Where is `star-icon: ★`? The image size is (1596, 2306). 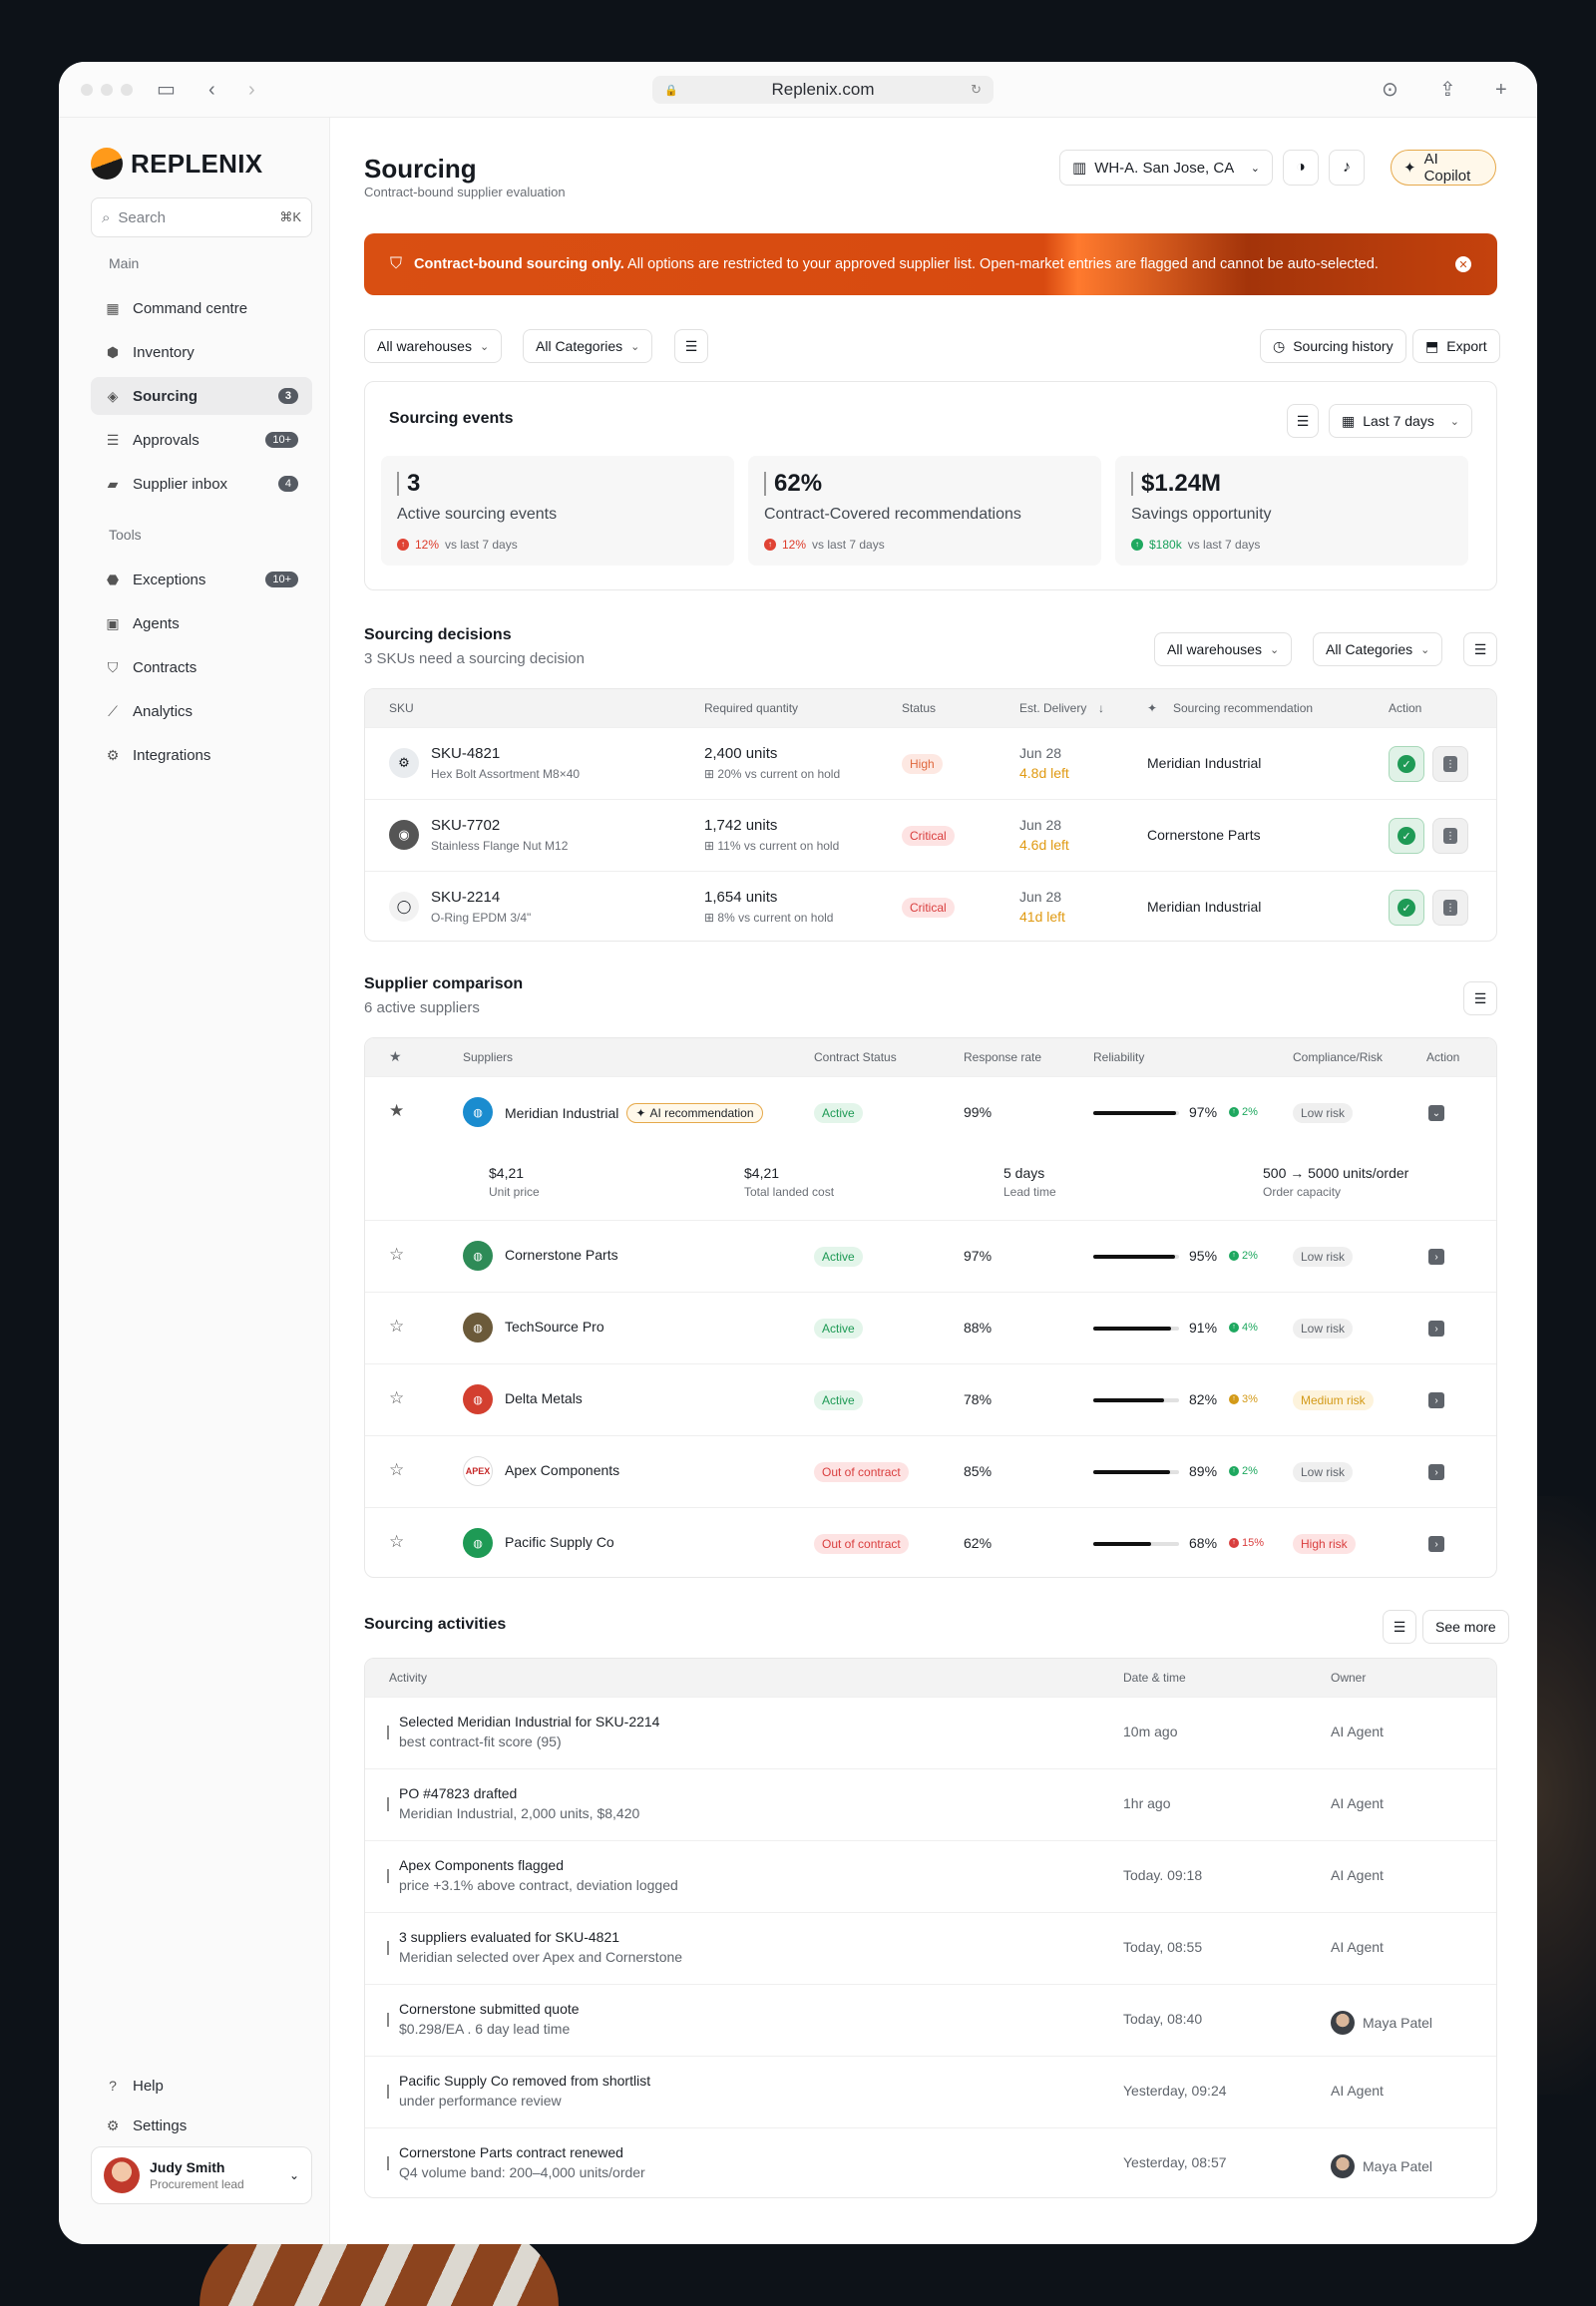 star-icon: ★ is located at coordinates (396, 1111).